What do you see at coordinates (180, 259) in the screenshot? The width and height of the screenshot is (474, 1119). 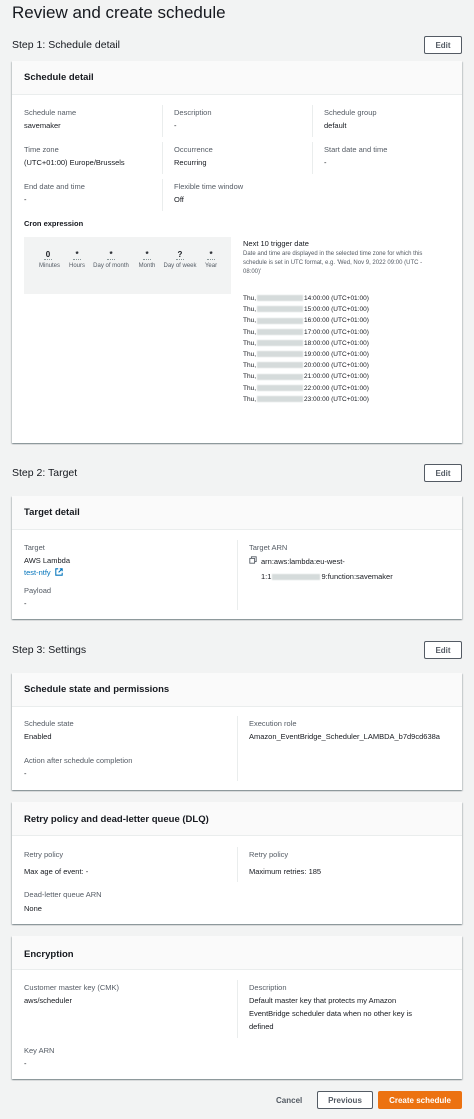 I see `cron-day-of-week: ? Day of week` at bounding box center [180, 259].